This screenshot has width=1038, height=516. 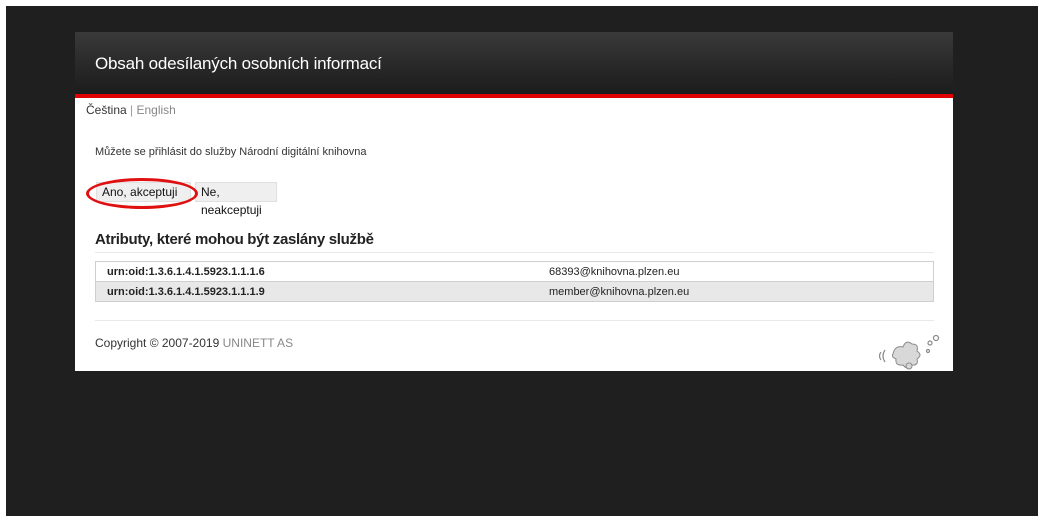 What do you see at coordinates (236, 199) in the screenshot?
I see `decline-button: Ne, neakceptuji` at bounding box center [236, 199].